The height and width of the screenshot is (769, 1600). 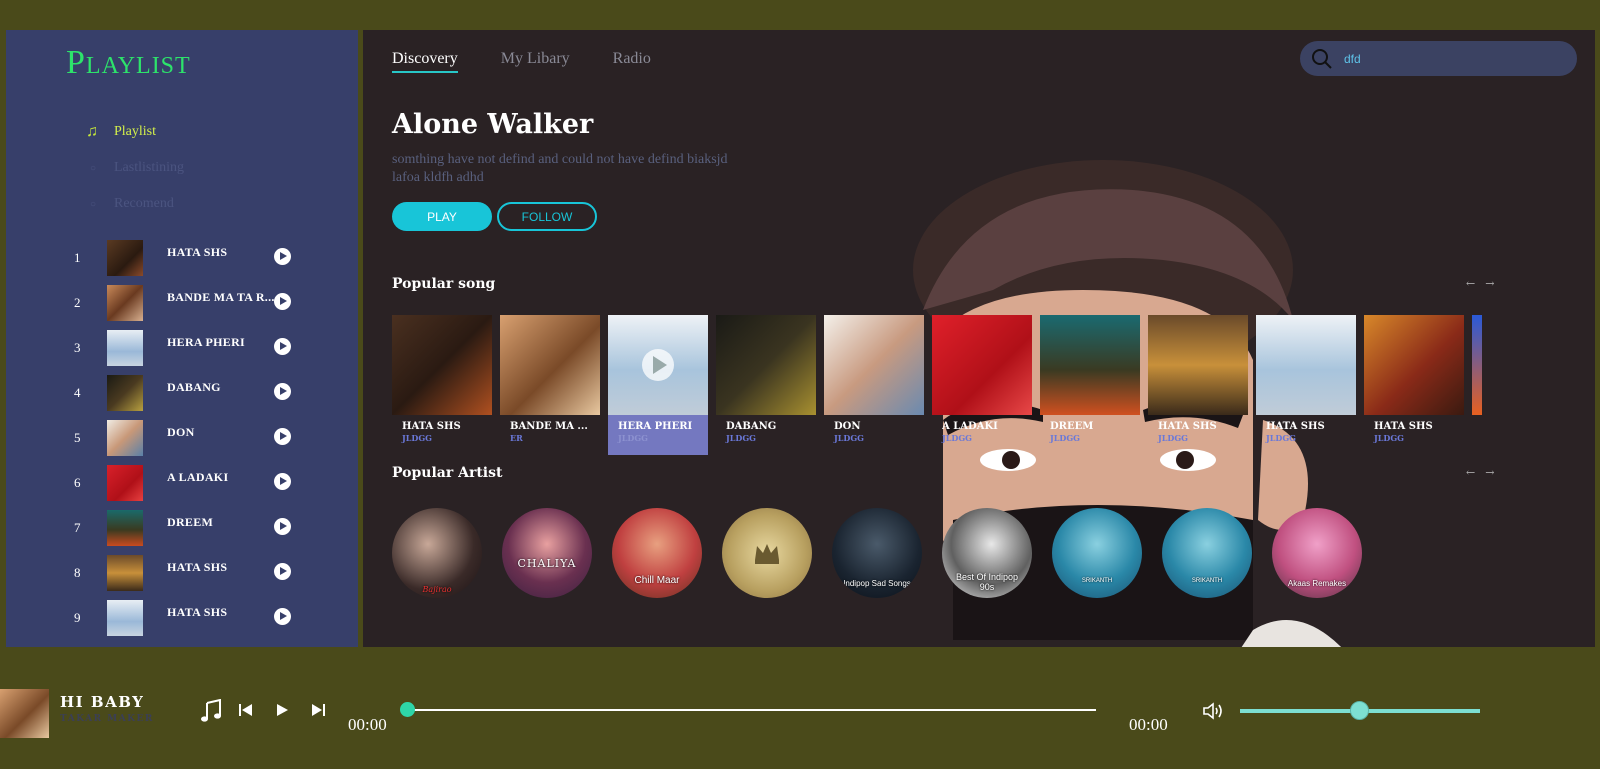 I want to click on menu-item-lastlistening: ○ Lastlistining, so click(x=135, y=168).